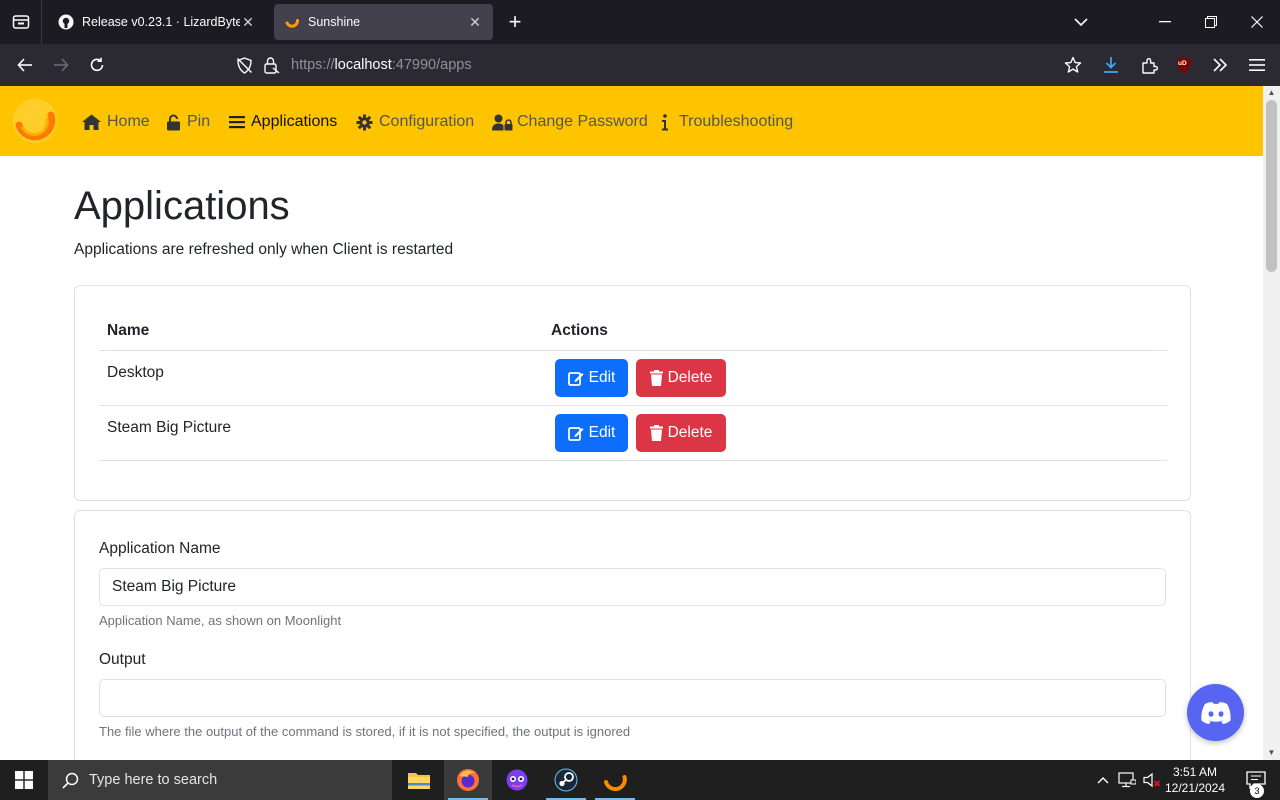 The height and width of the screenshot is (800, 1280). I want to click on nav-applications: Applications, so click(283, 122).